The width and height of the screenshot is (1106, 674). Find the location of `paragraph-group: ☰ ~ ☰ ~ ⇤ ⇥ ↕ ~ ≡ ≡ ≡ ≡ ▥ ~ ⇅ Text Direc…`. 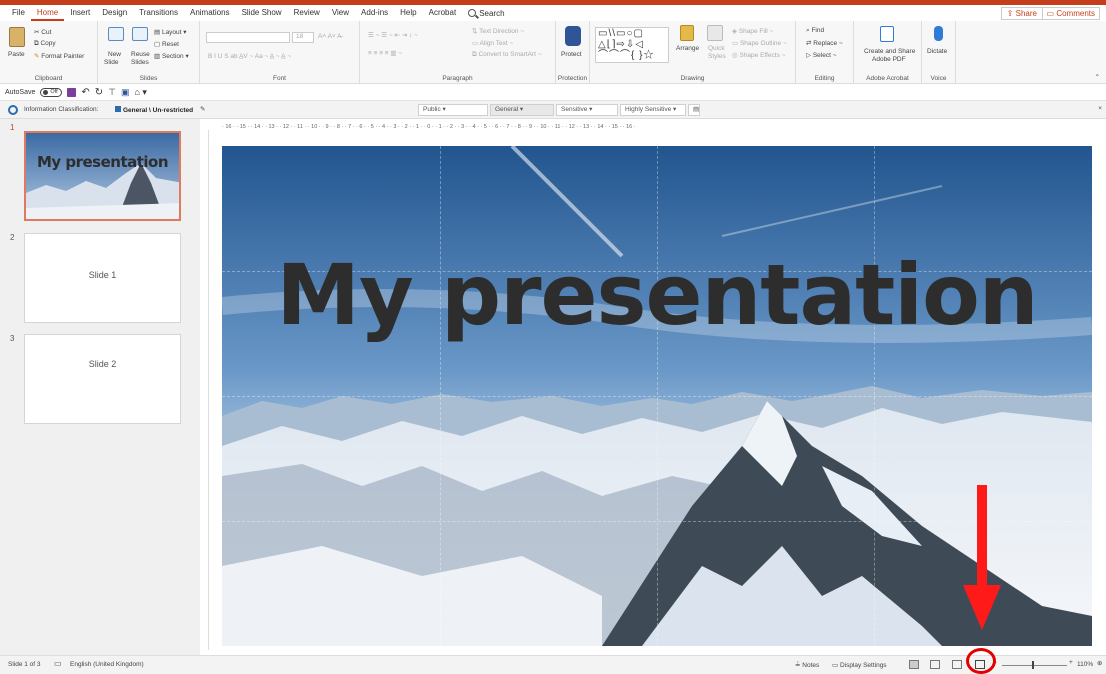

paragraph-group: ☰ ~ ☰ ~ ⇤ ⇥ ↕ ~ ≡ ≡ ≡ ≡ ▥ ~ ⇅ Text Direc… is located at coordinates (458, 52).